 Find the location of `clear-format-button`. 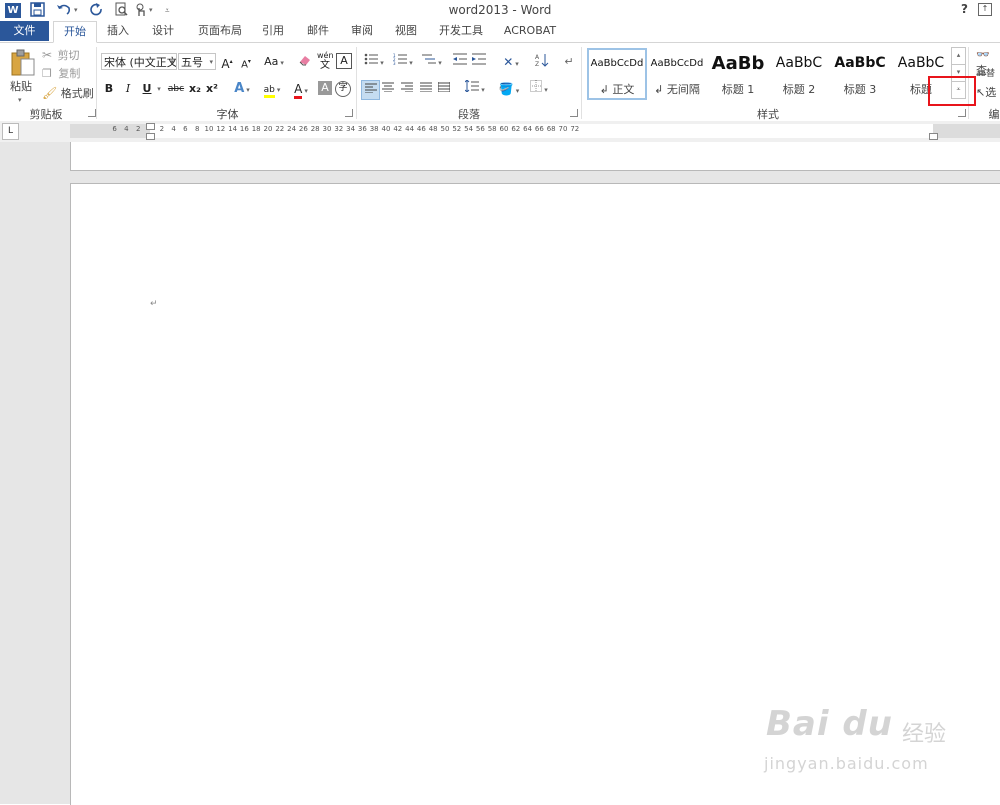

clear-format-button is located at coordinates (305, 62).